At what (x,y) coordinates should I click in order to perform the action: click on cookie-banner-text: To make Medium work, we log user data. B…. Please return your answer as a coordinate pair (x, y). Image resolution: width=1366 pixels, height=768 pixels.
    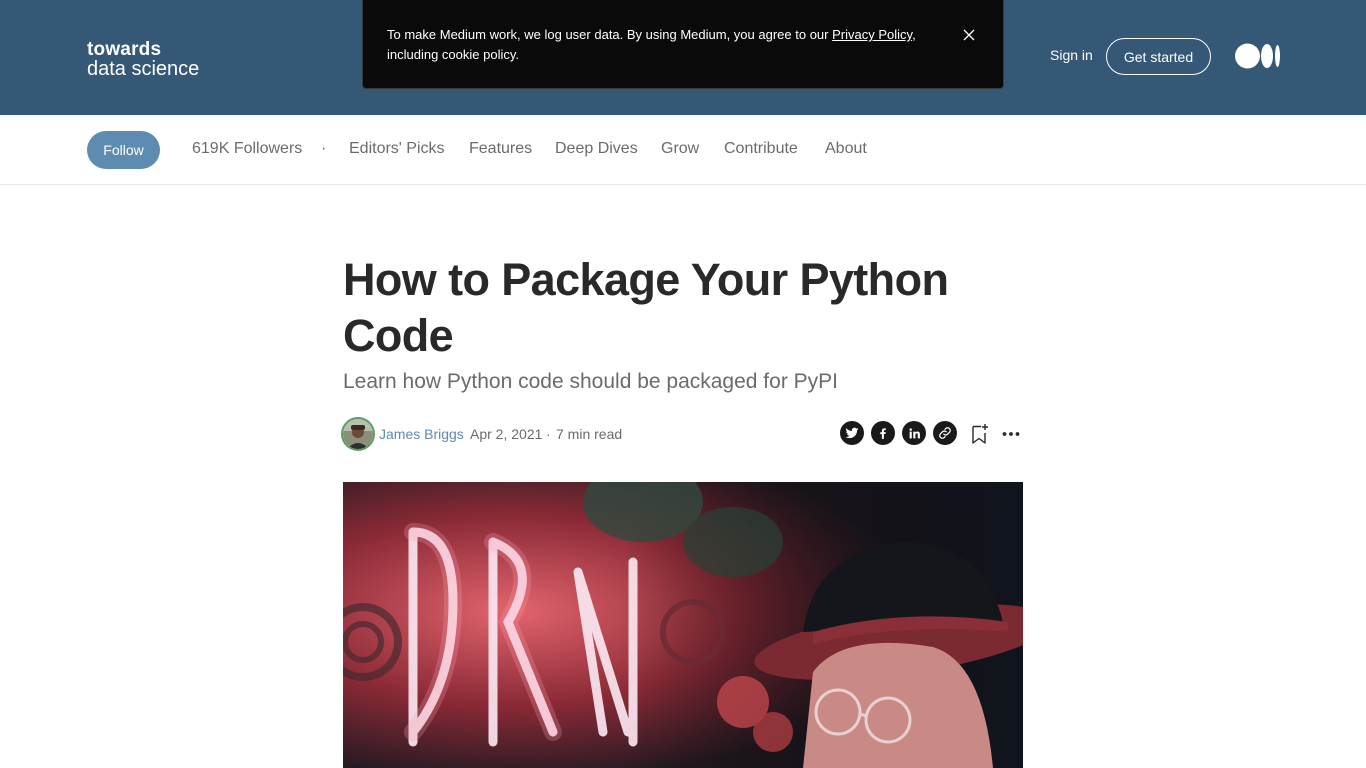
    Looking at the image, I should click on (657, 45).